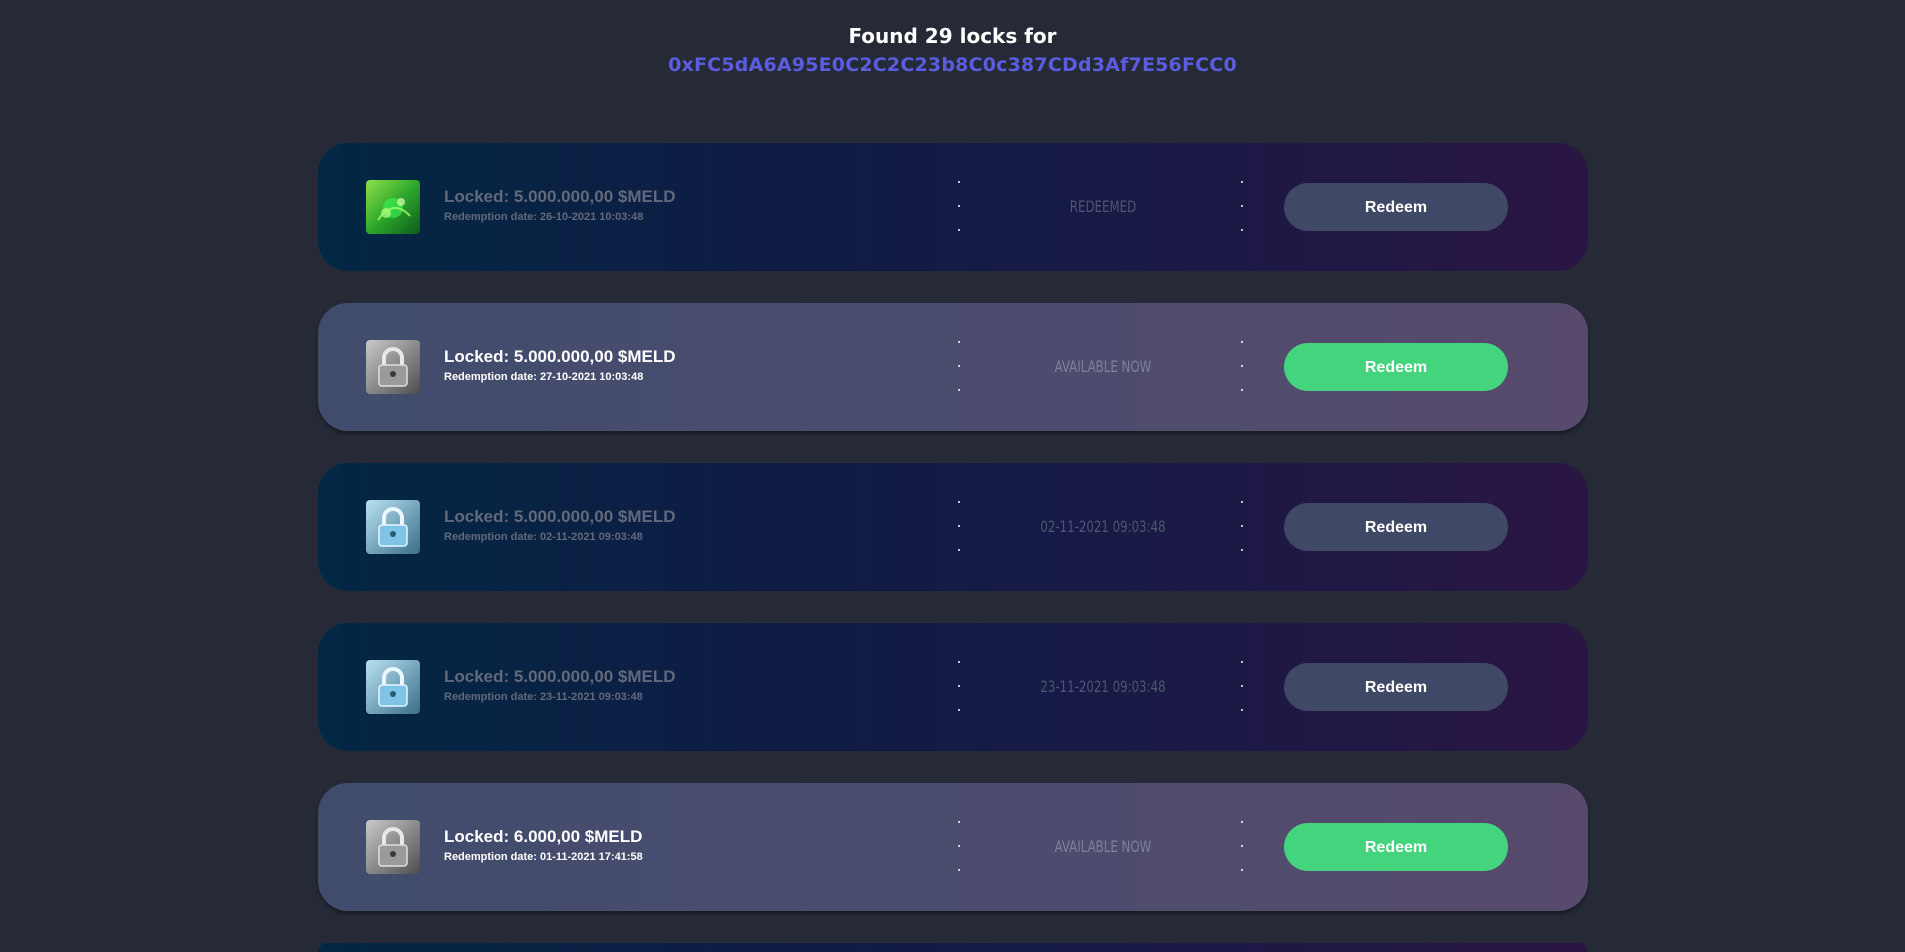 This screenshot has height=952, width=1905. I want to click on lock-status: 02-11-2021 09:03:48, so click(1103, 526).